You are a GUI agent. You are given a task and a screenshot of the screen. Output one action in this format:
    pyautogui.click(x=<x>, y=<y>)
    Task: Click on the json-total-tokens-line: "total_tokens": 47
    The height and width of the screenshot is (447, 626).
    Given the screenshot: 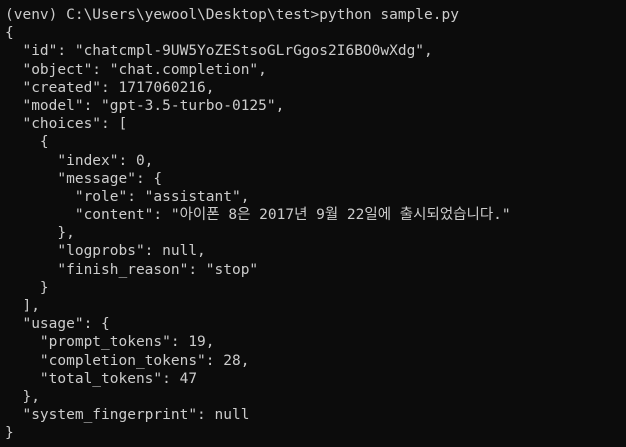 What is the action you would take?
    pyautogui.click(x=101, y=378)
    